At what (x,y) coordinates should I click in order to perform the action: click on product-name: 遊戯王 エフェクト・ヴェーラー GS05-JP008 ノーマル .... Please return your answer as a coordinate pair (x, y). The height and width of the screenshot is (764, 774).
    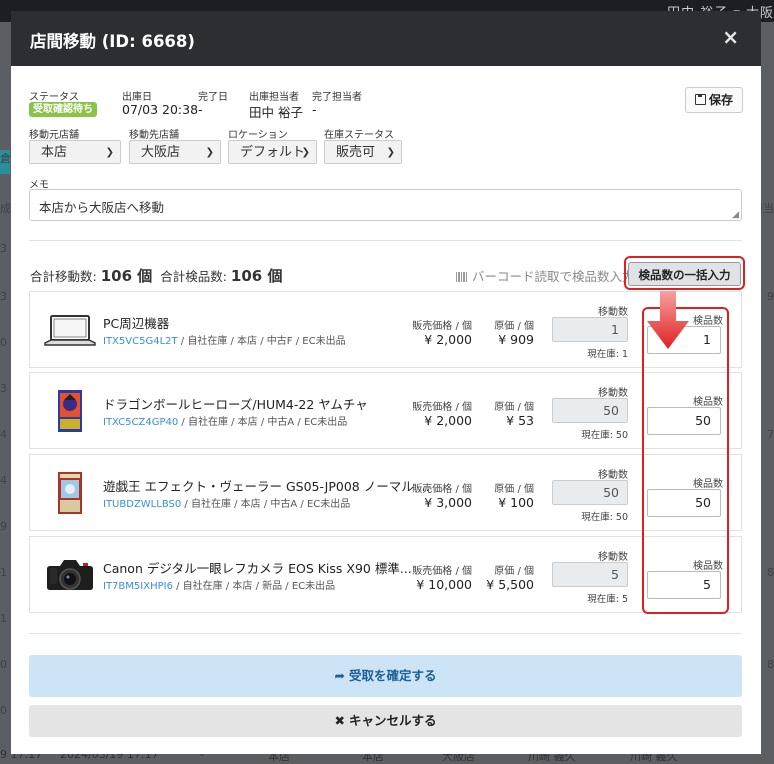
    Looking at the image, I should click on (266, 486).